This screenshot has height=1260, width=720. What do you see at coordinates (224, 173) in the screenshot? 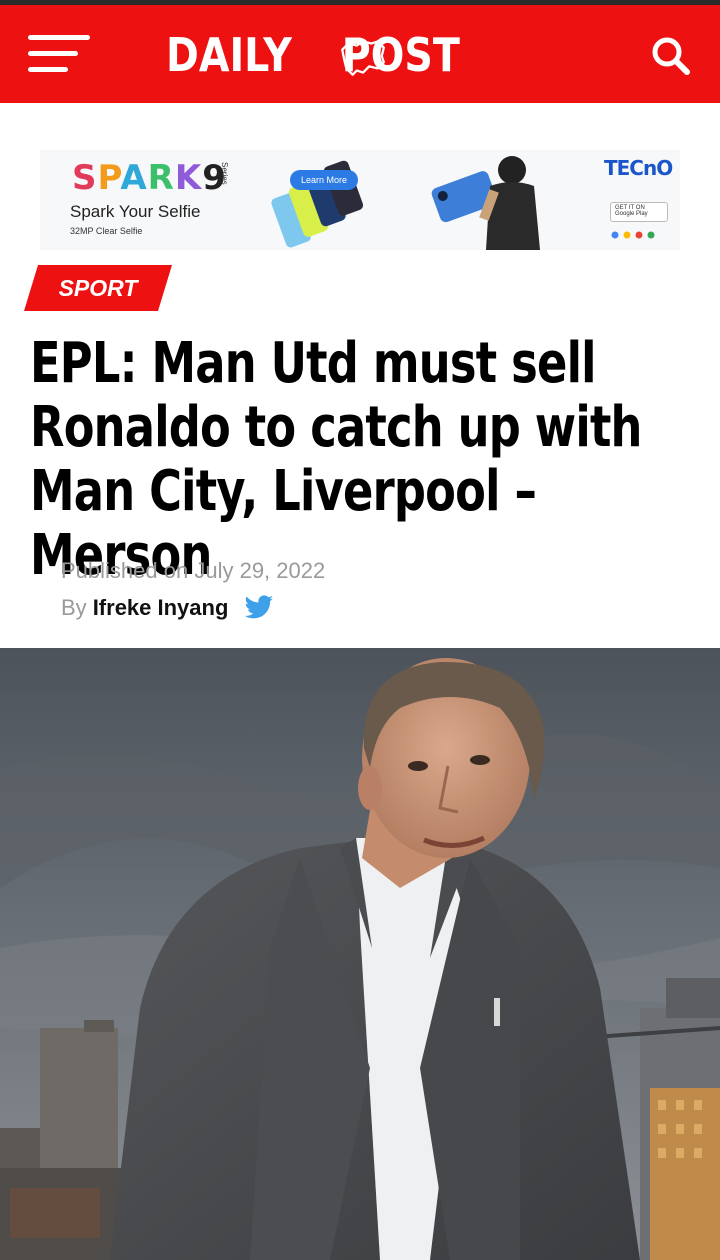
I see `ad-series-label: Series` at bounding box center [224, 173].